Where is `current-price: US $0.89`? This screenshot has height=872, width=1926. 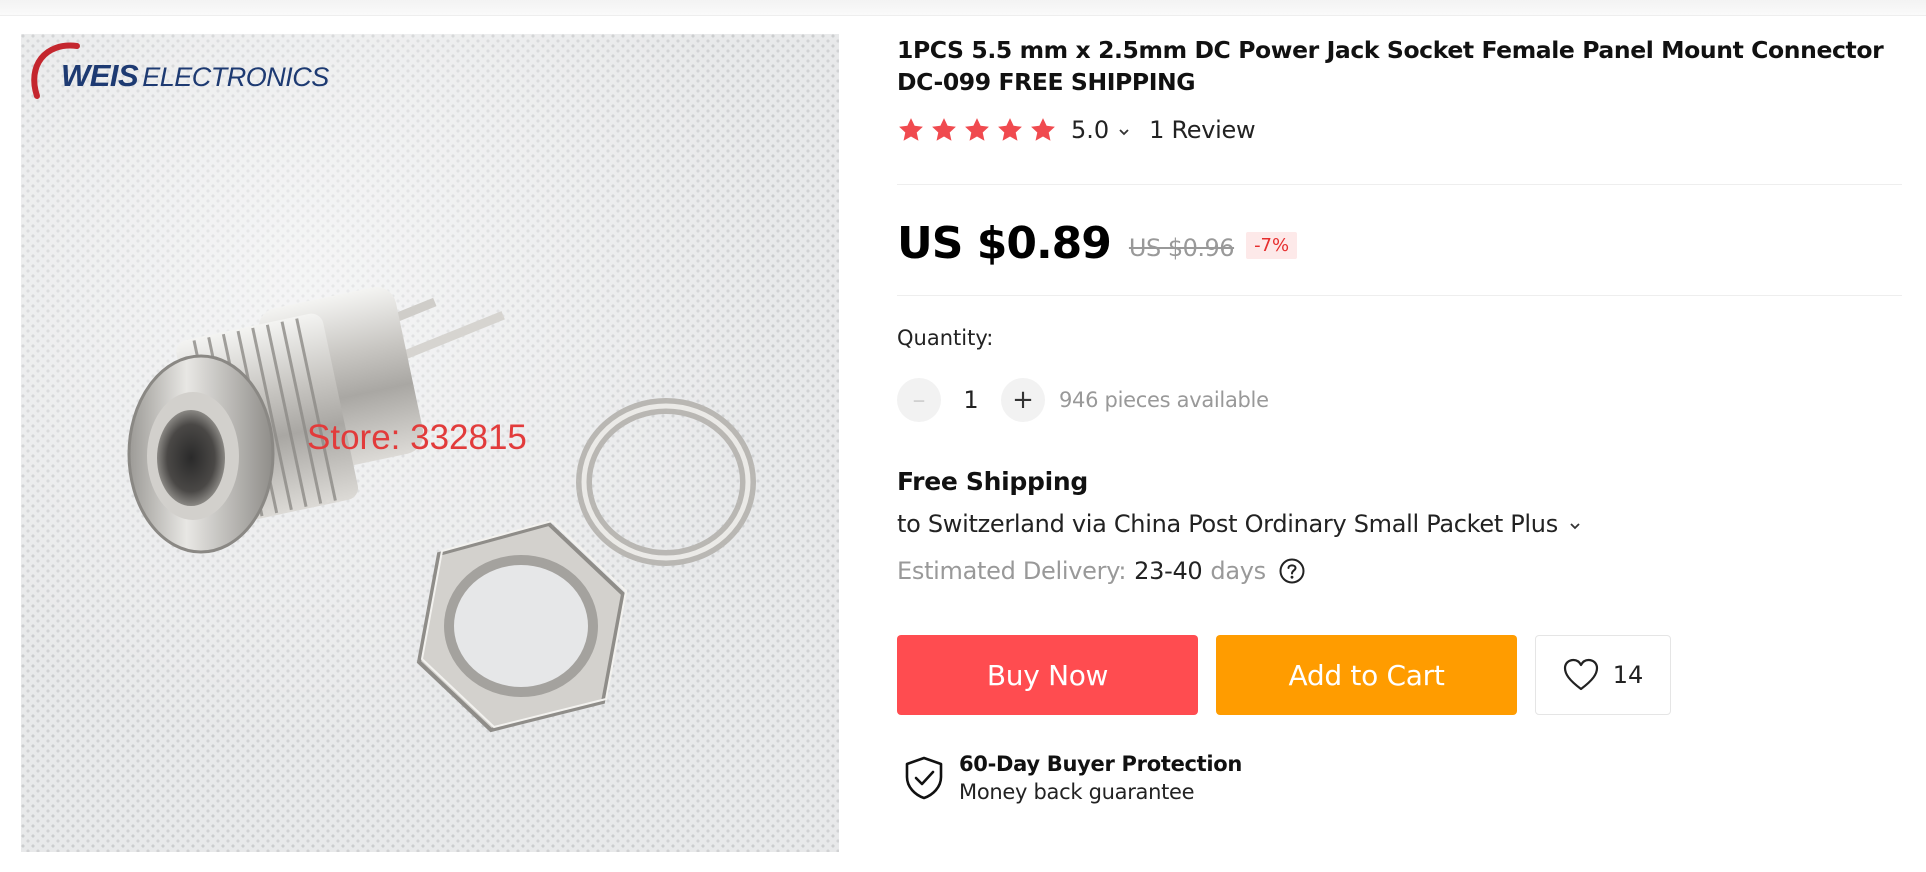 current-price: US $0.89 is located at coordinates (1004, 243).